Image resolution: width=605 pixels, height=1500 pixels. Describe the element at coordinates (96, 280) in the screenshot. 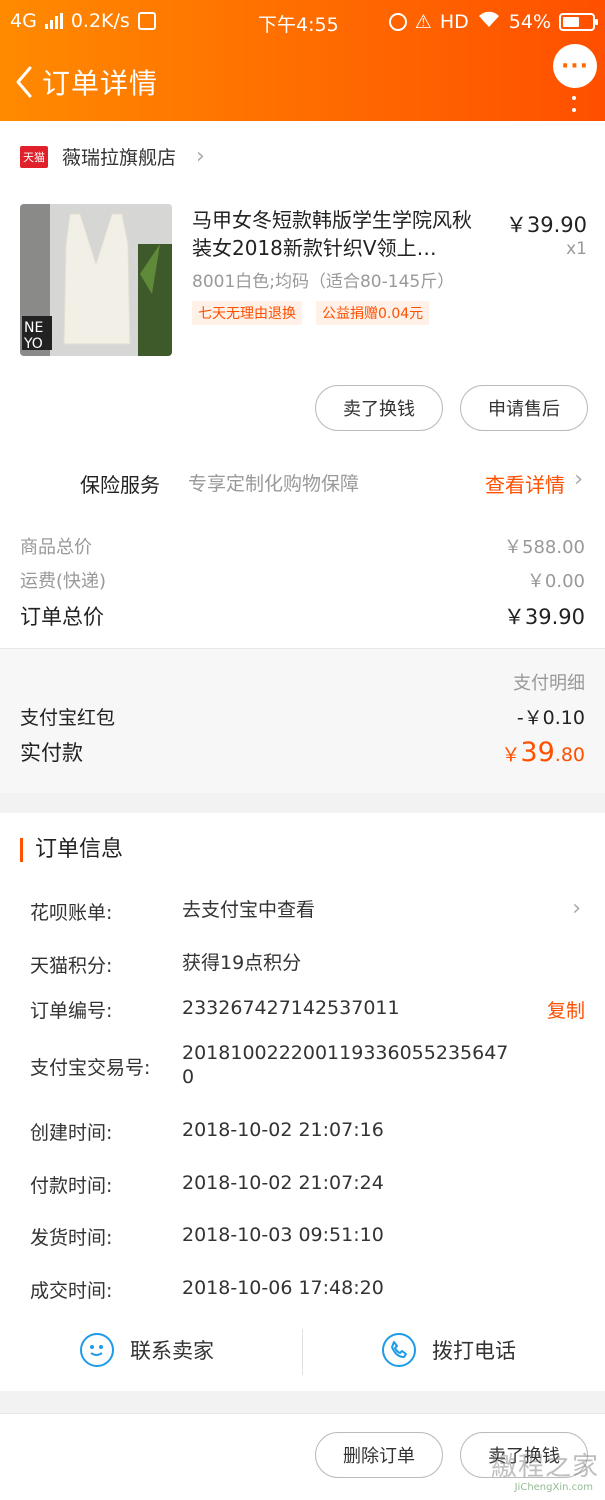

I see `product-image: NE YO` at that location.